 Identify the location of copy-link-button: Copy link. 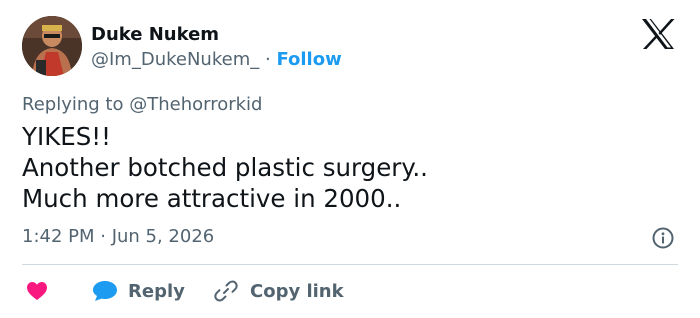
(279, 291).